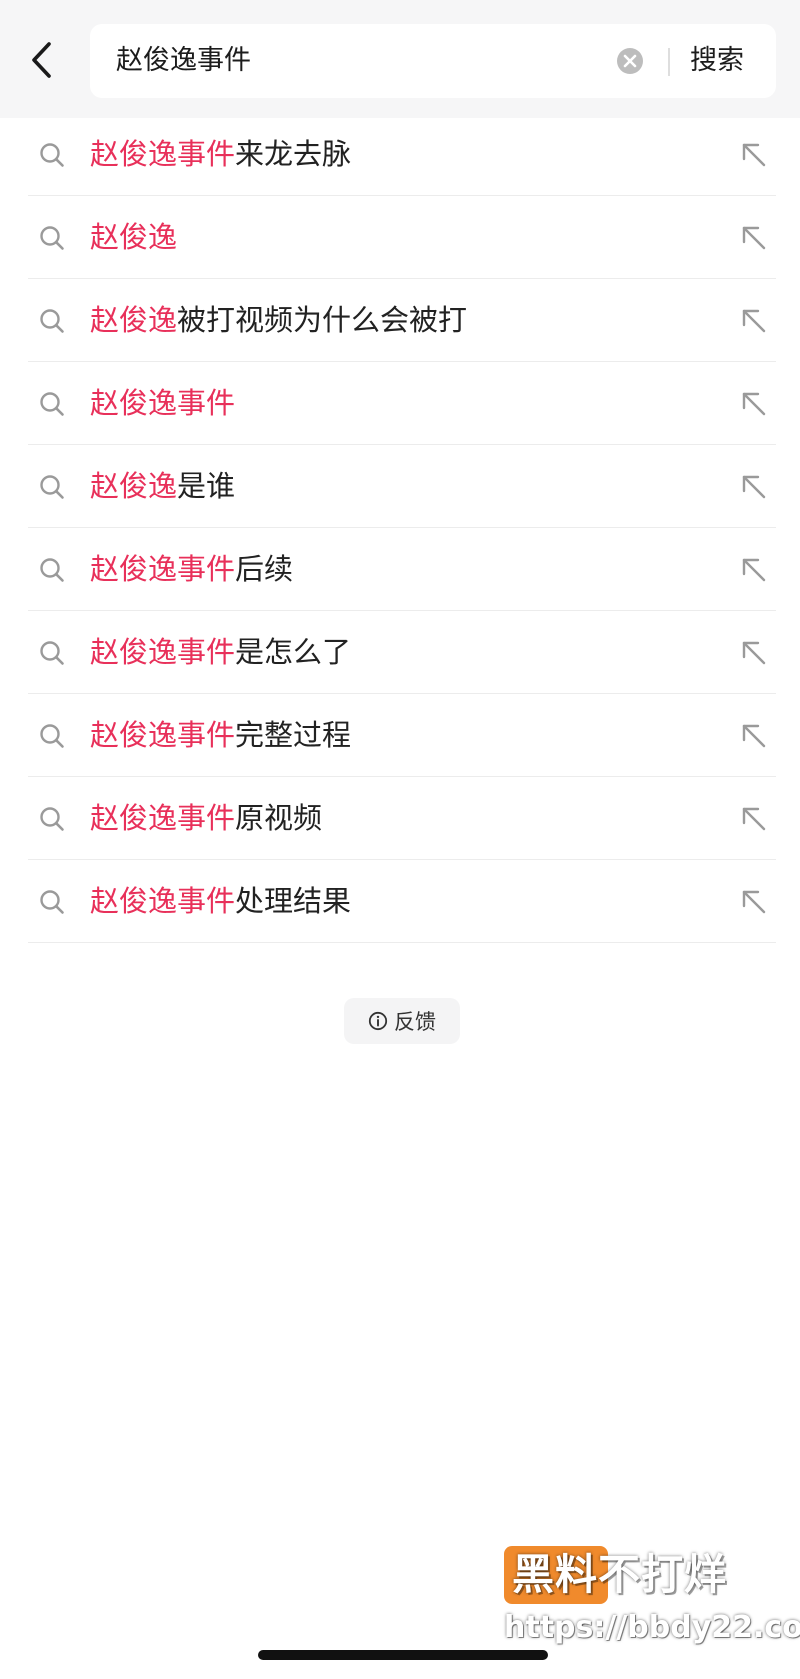  What do you see at coordinates (402, 735) in the screenshot?
I see `suggestion-row: 赵俊逸事件完整过程` at bounding box center [402, 735].